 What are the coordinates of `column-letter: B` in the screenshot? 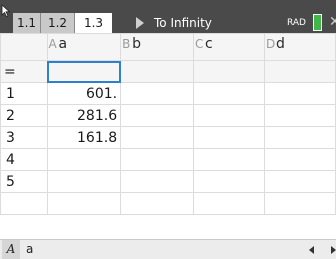 It's located at (126, 44).